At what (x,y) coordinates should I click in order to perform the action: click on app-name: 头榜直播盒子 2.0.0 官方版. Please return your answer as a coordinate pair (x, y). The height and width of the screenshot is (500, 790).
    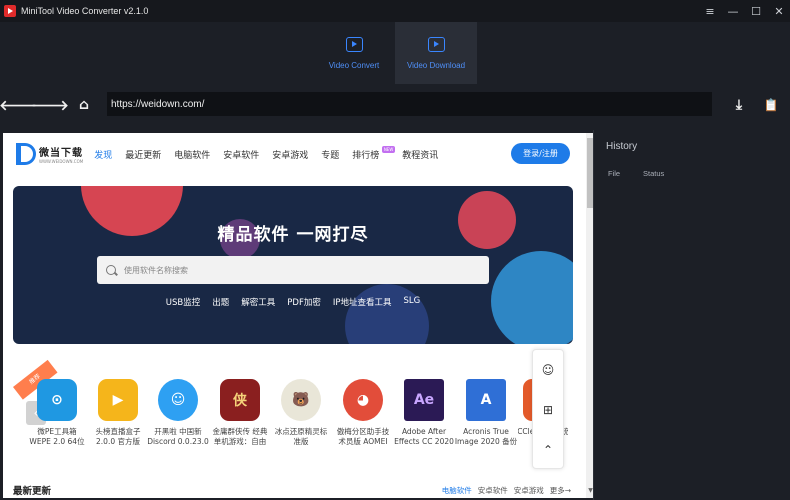
    Looking at the image, I should click on (118, 436).